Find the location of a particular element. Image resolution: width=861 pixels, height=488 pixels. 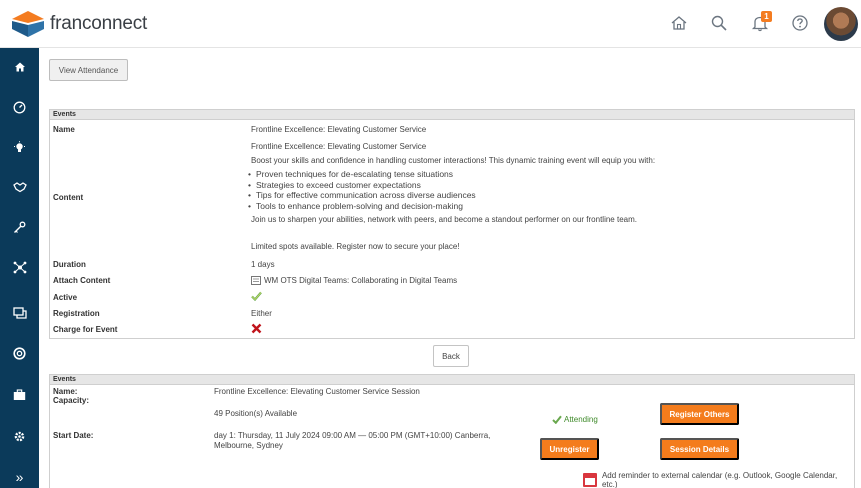

franconnect-logo: franconnect is located at coordinates (78, 24).